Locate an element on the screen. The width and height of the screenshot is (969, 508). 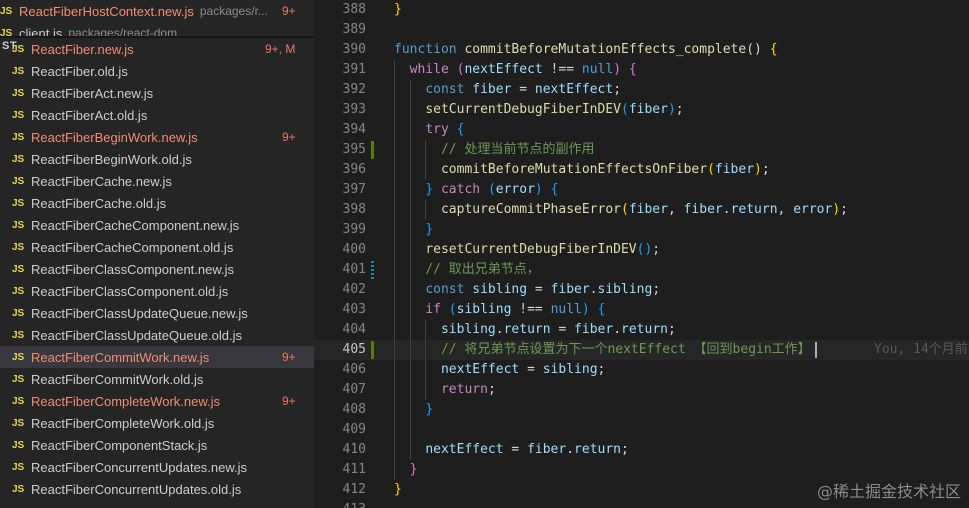
file-tree-item: JS ReactFiberClassUpdateQueue.old.js is located at coordinates (157, 335).